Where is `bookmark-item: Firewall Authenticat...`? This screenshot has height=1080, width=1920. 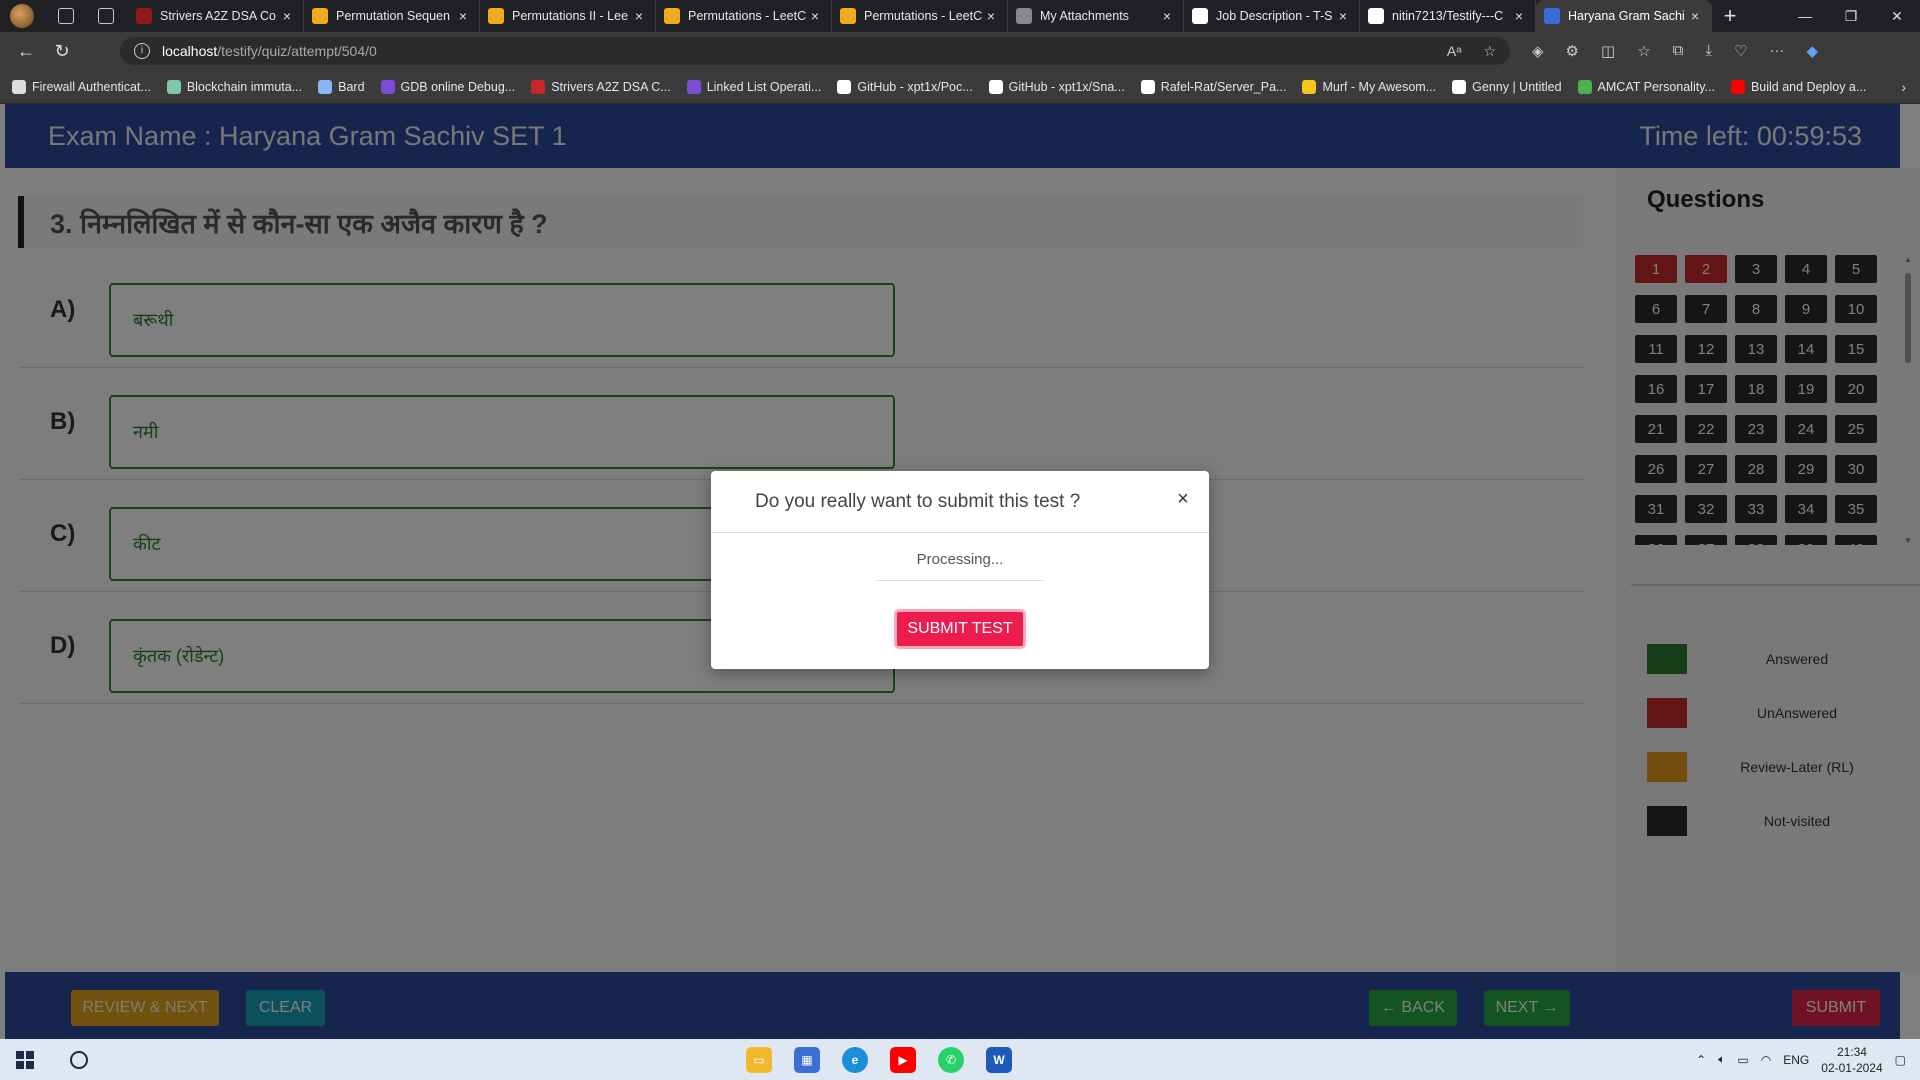 bookmark-item: Firewall Authenticat... is located at coordinates (81, 86).